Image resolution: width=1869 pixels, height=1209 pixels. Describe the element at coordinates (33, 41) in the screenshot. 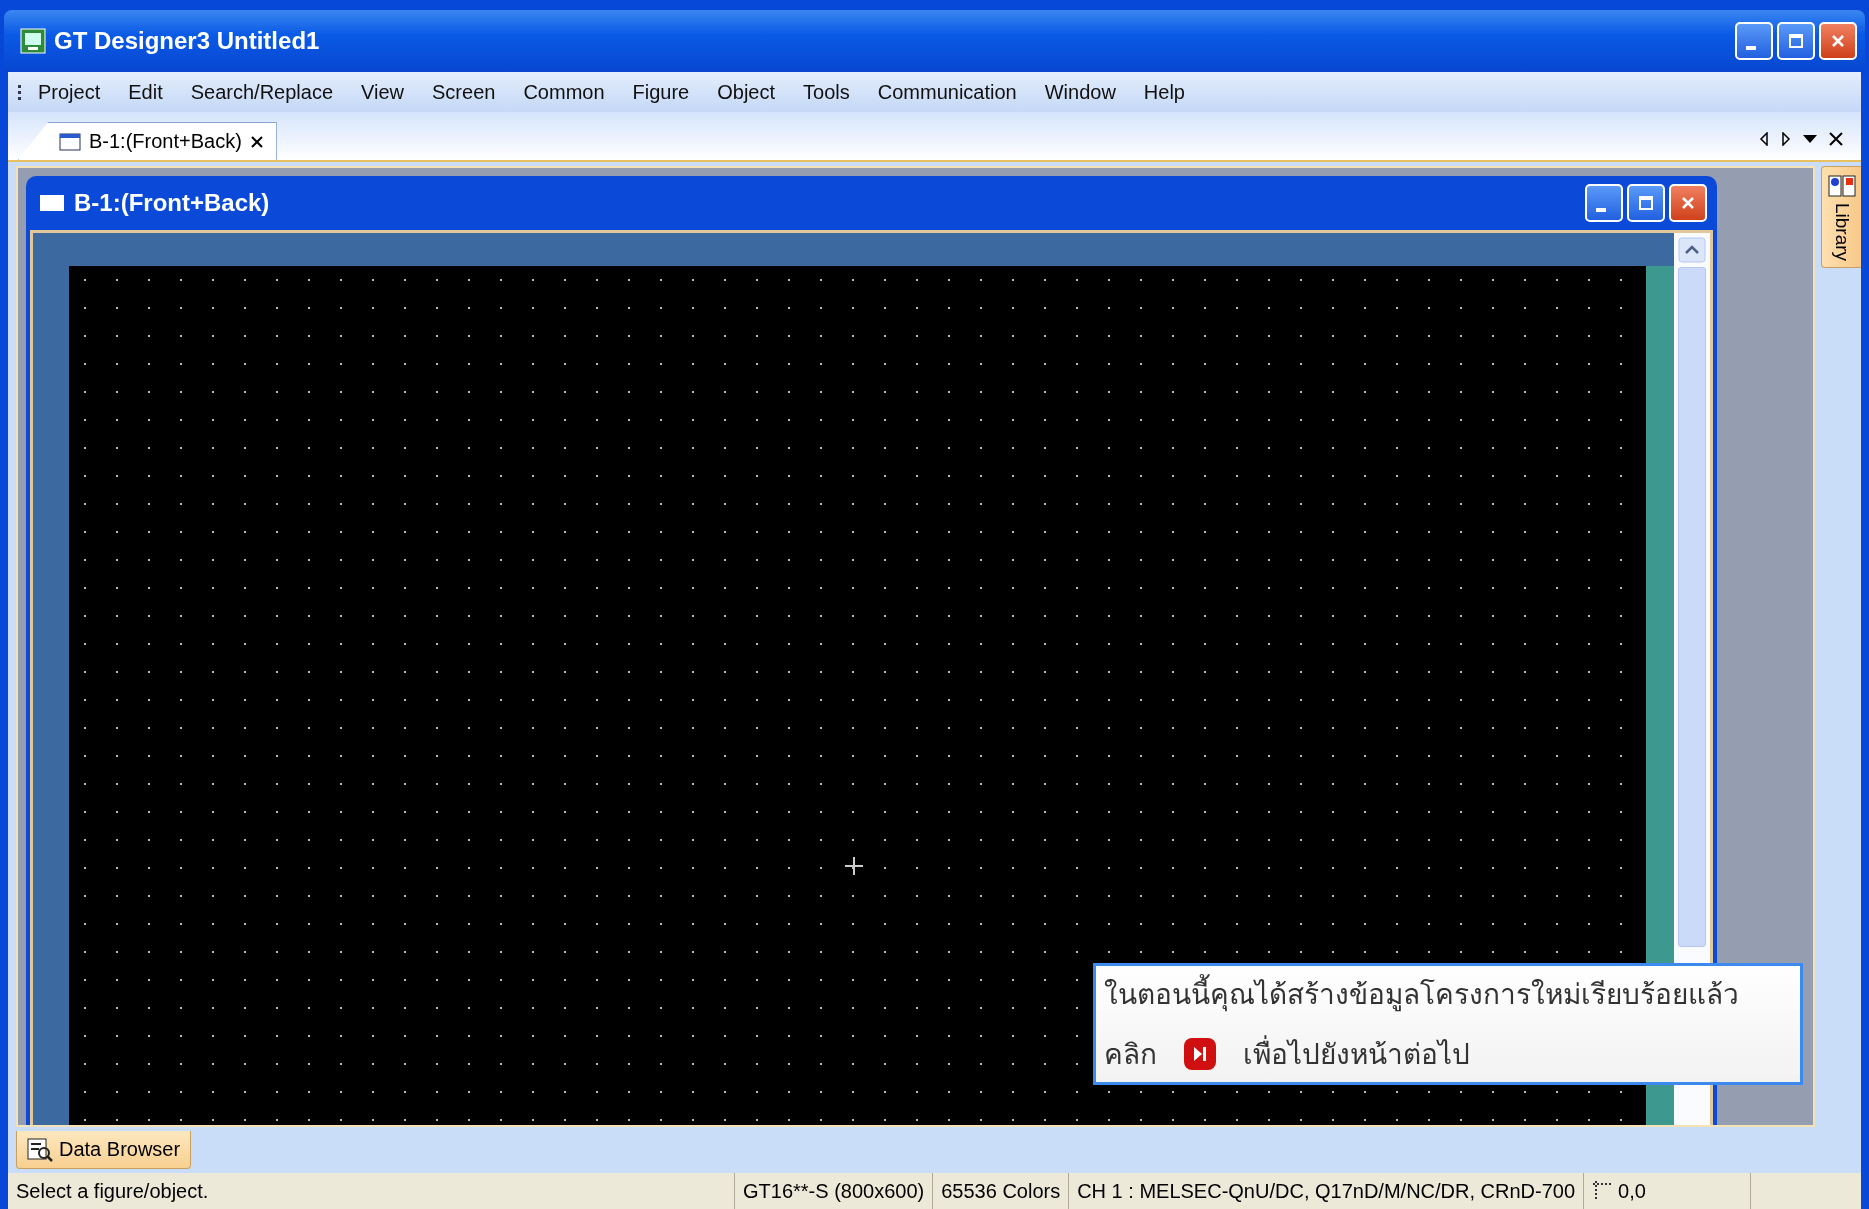

I see `app-icon` at that location.